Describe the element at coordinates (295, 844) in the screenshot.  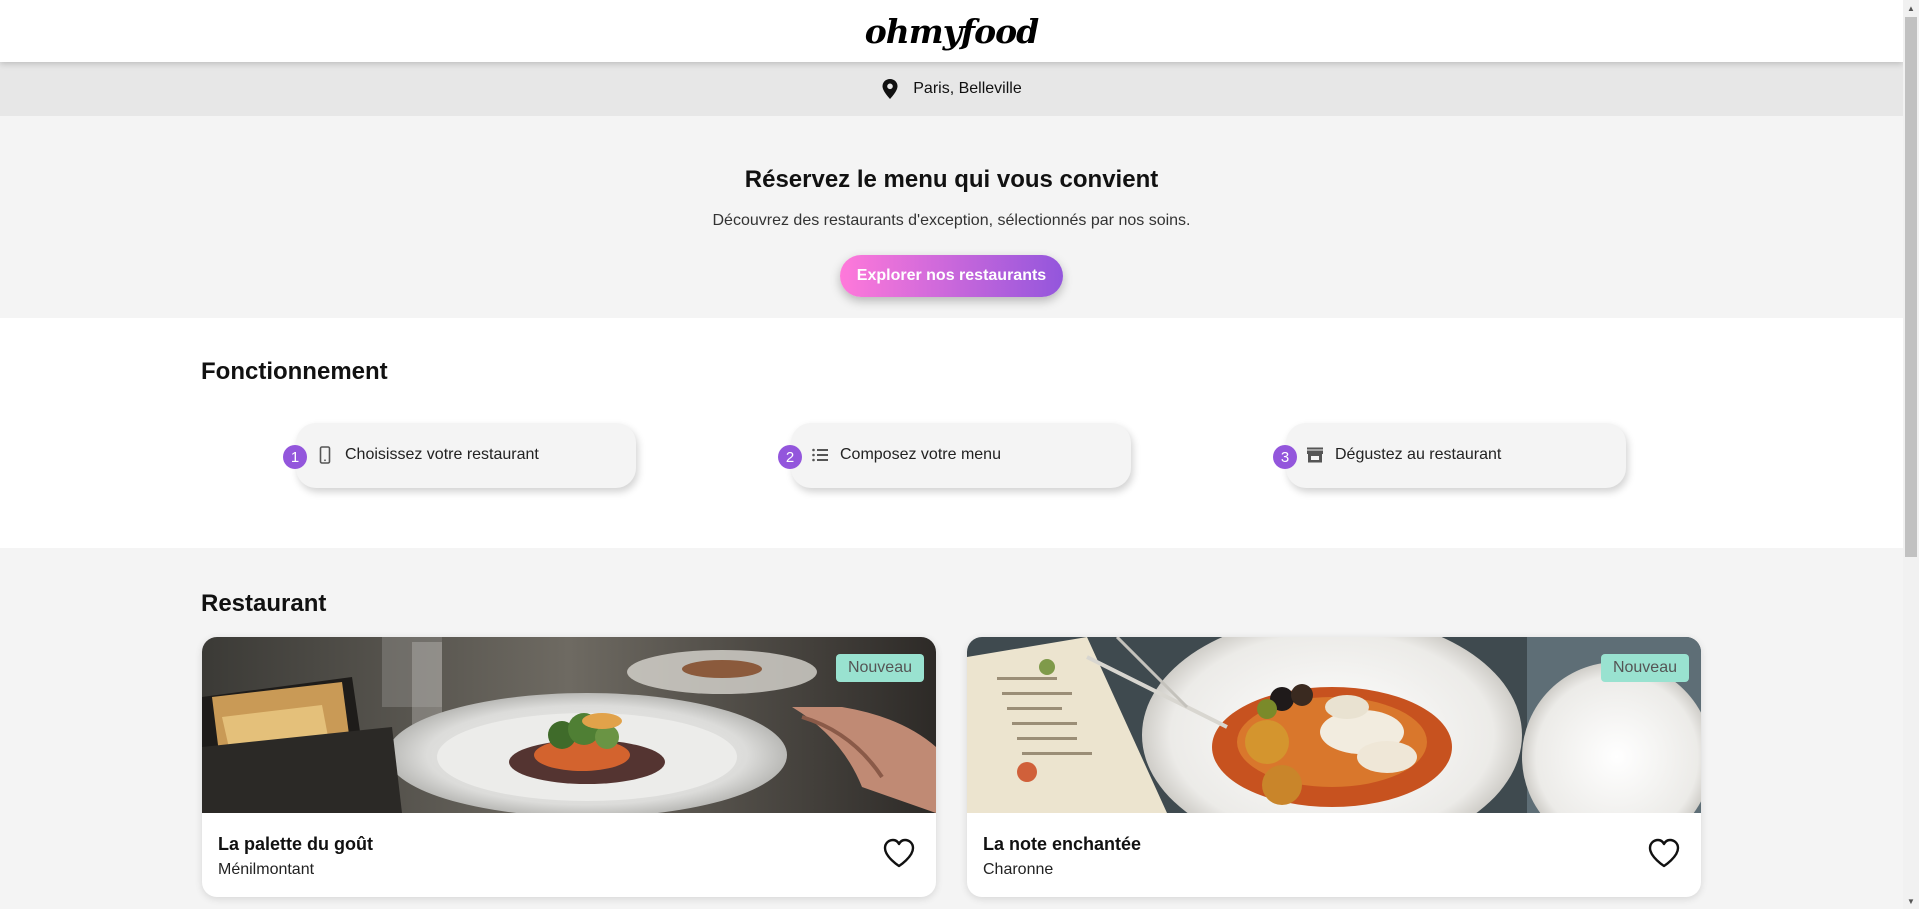
I see `restaurant-name: La palette du goût` at that location.